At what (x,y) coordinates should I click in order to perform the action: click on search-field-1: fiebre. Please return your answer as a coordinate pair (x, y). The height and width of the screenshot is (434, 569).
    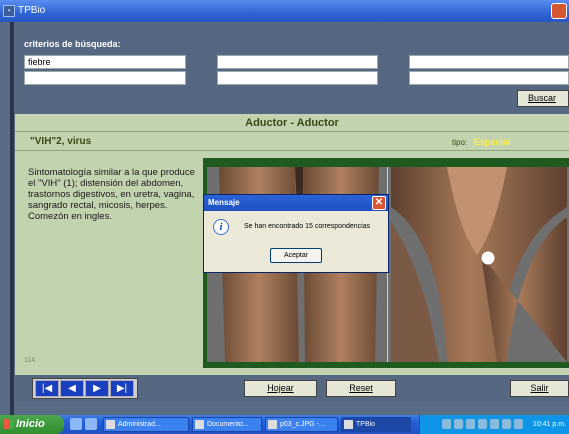
    Looking at the image, I should click on (105, 62).